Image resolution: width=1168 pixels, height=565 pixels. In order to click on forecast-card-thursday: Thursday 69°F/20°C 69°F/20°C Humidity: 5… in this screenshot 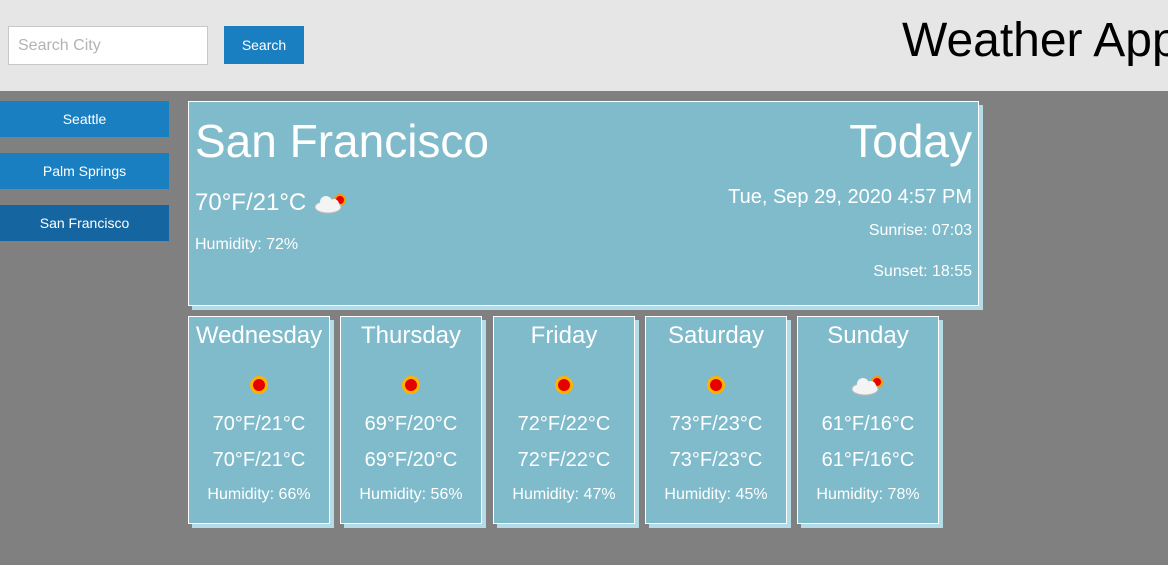, I will do `click(411, 420)`.